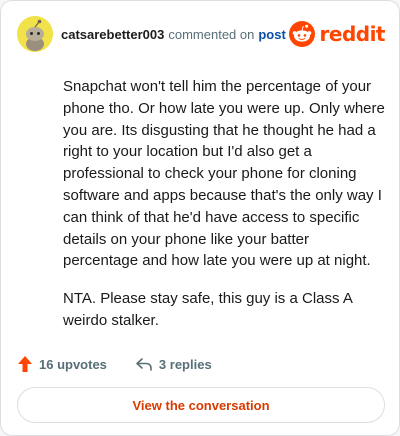 This screenshot has width=400, height=436. What do you see at coordinates (73, 364) in the screenshot?
I see `upvotes-count: 16 upvotes` at bounding box center [73, 364].